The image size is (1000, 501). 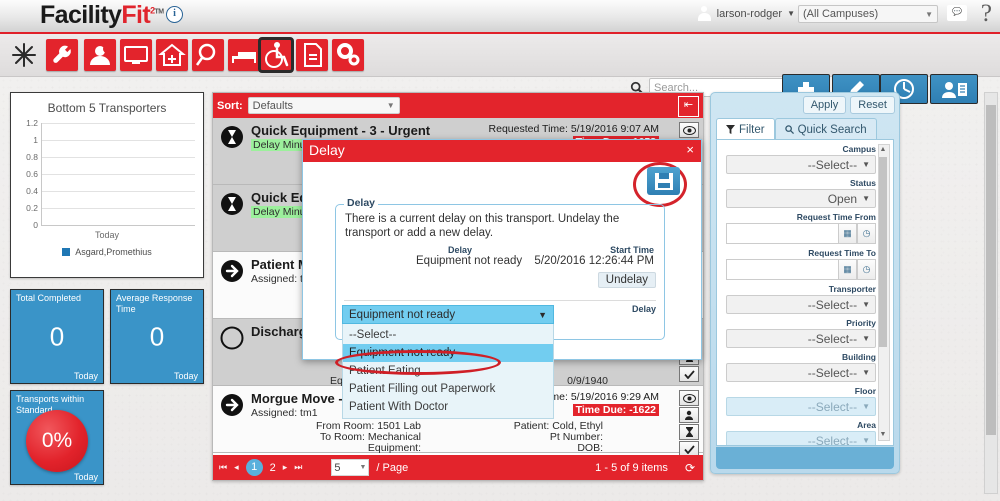 What do you see at coordinates (782, 233) in the screenshot?
I see `request-time-from-input` at bounding box center [782, 233].